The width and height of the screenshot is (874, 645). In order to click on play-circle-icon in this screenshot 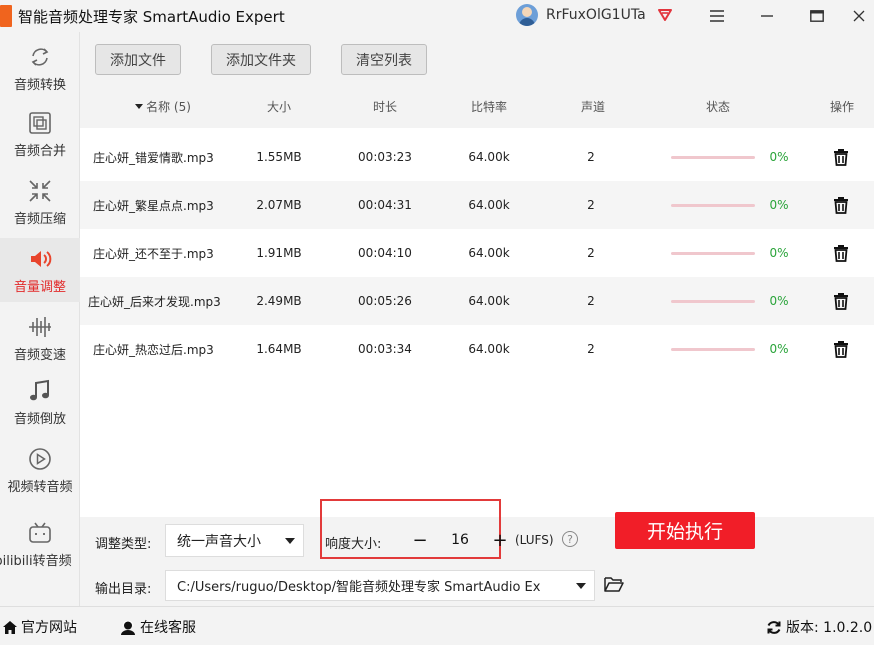, I will do `click(40, 458)`.